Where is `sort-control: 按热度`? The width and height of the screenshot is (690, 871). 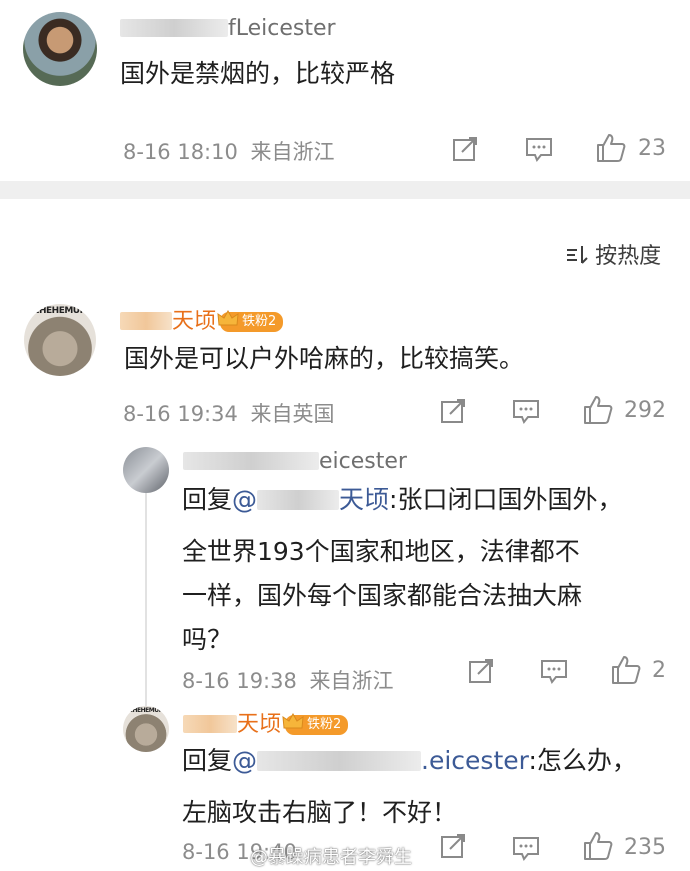
sort-control: 按热度 is located at coordinates (613, 254).